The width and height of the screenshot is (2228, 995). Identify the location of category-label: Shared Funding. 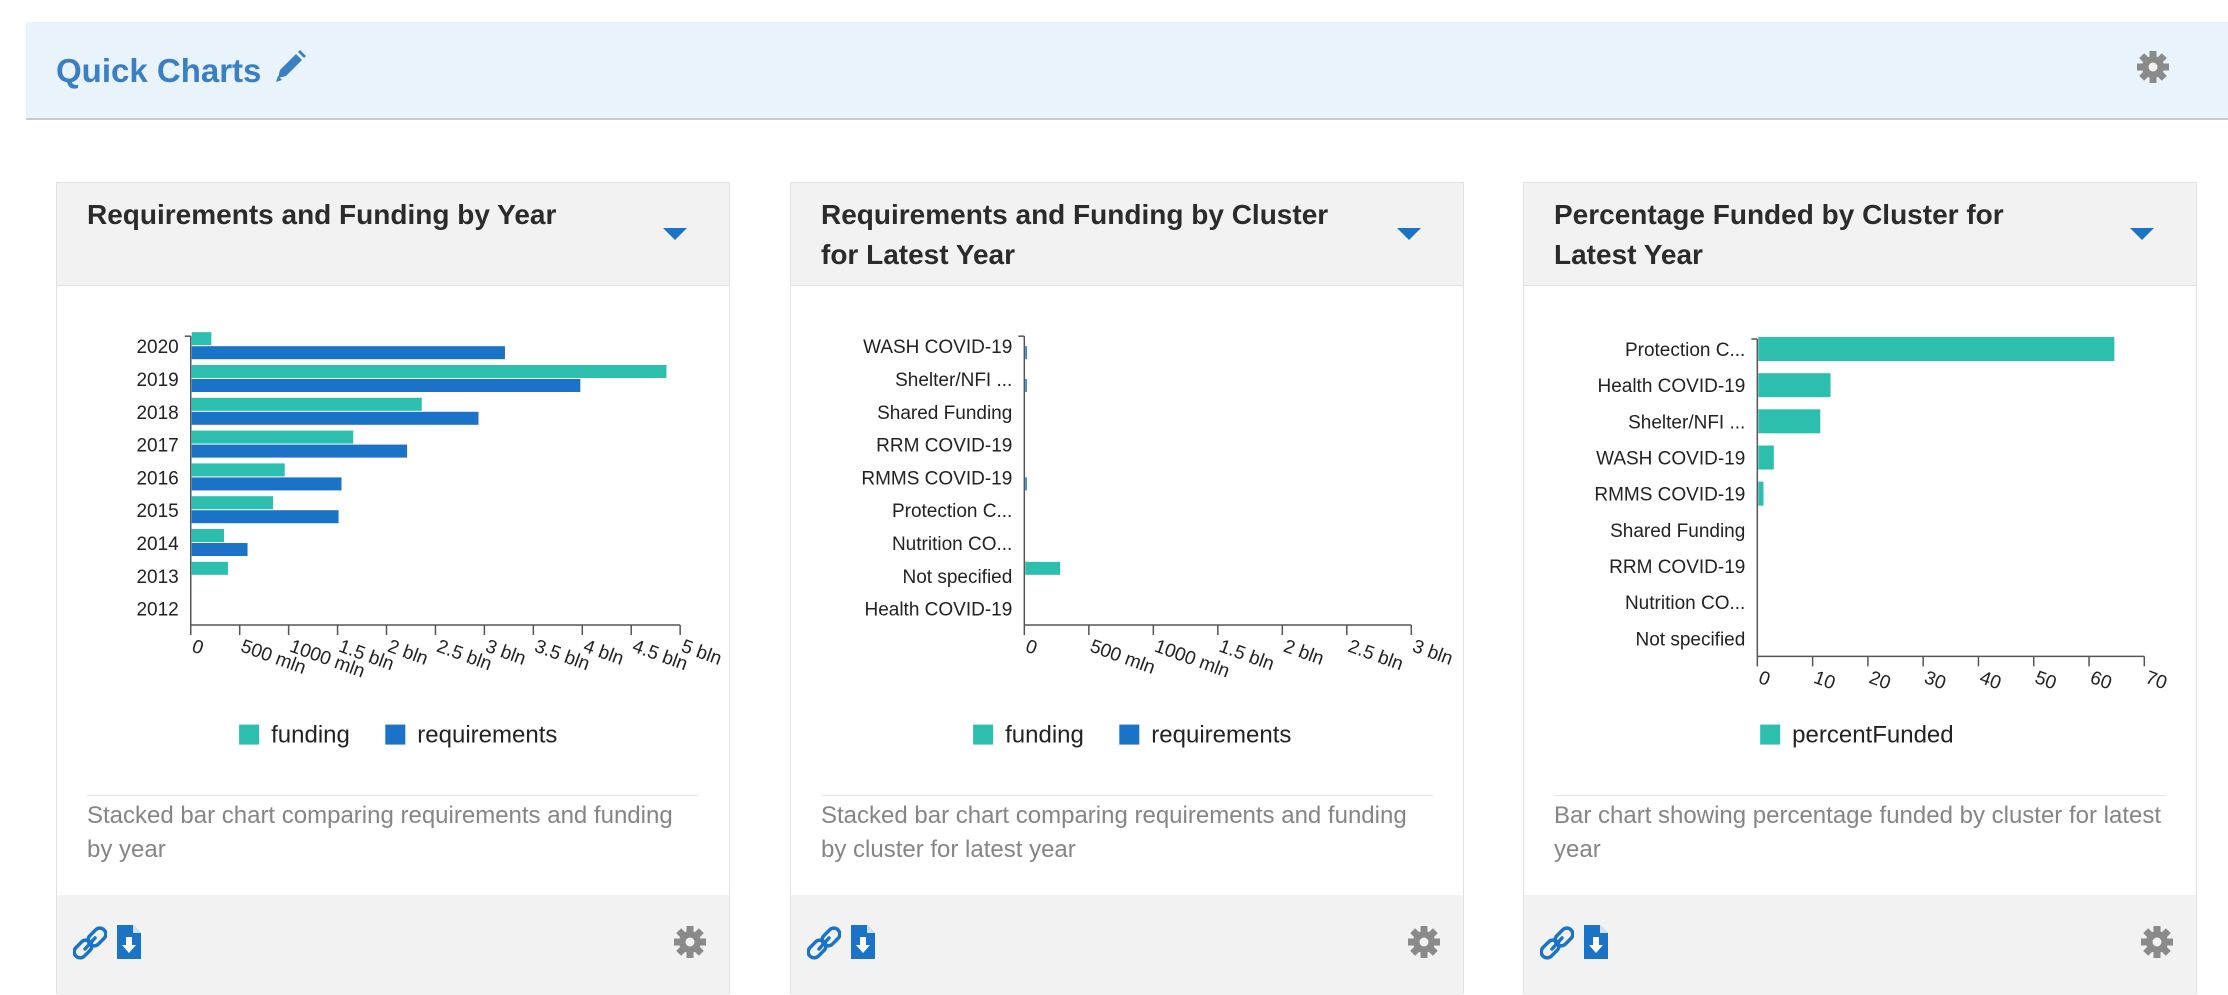
(944, 413).